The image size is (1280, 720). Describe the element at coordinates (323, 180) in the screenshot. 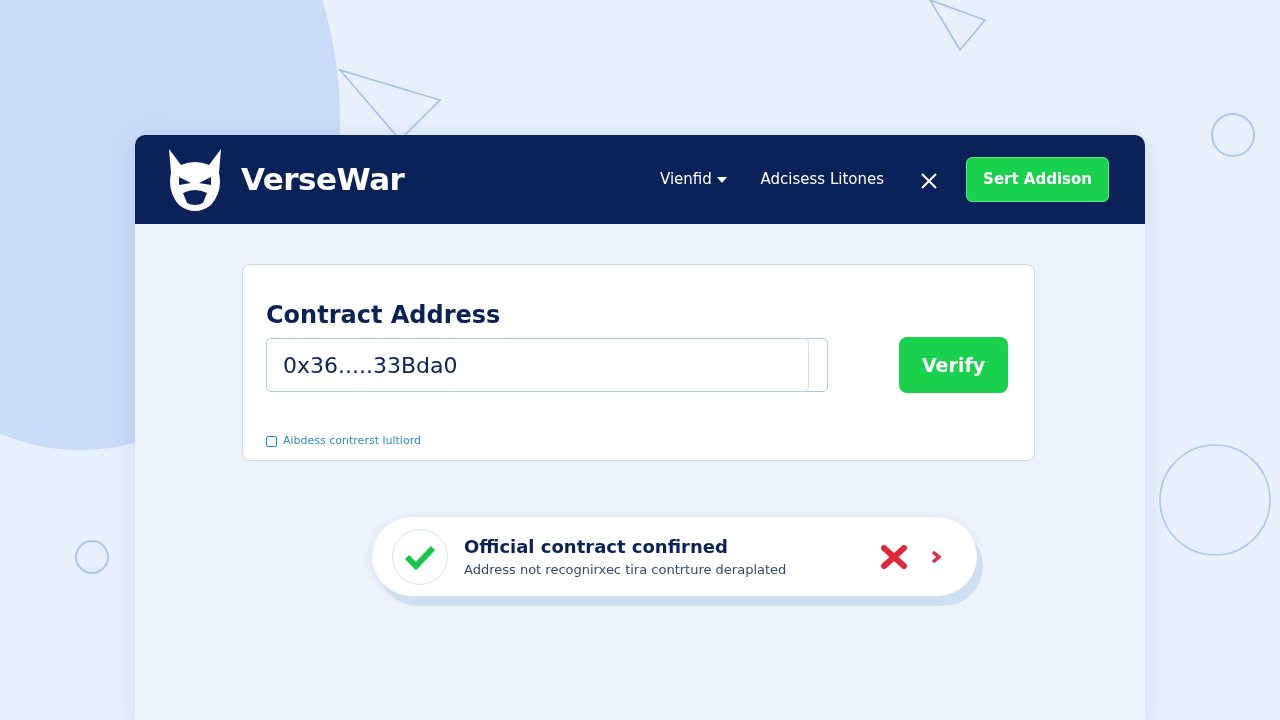

I see `brand-name: VerseWar` at that location.